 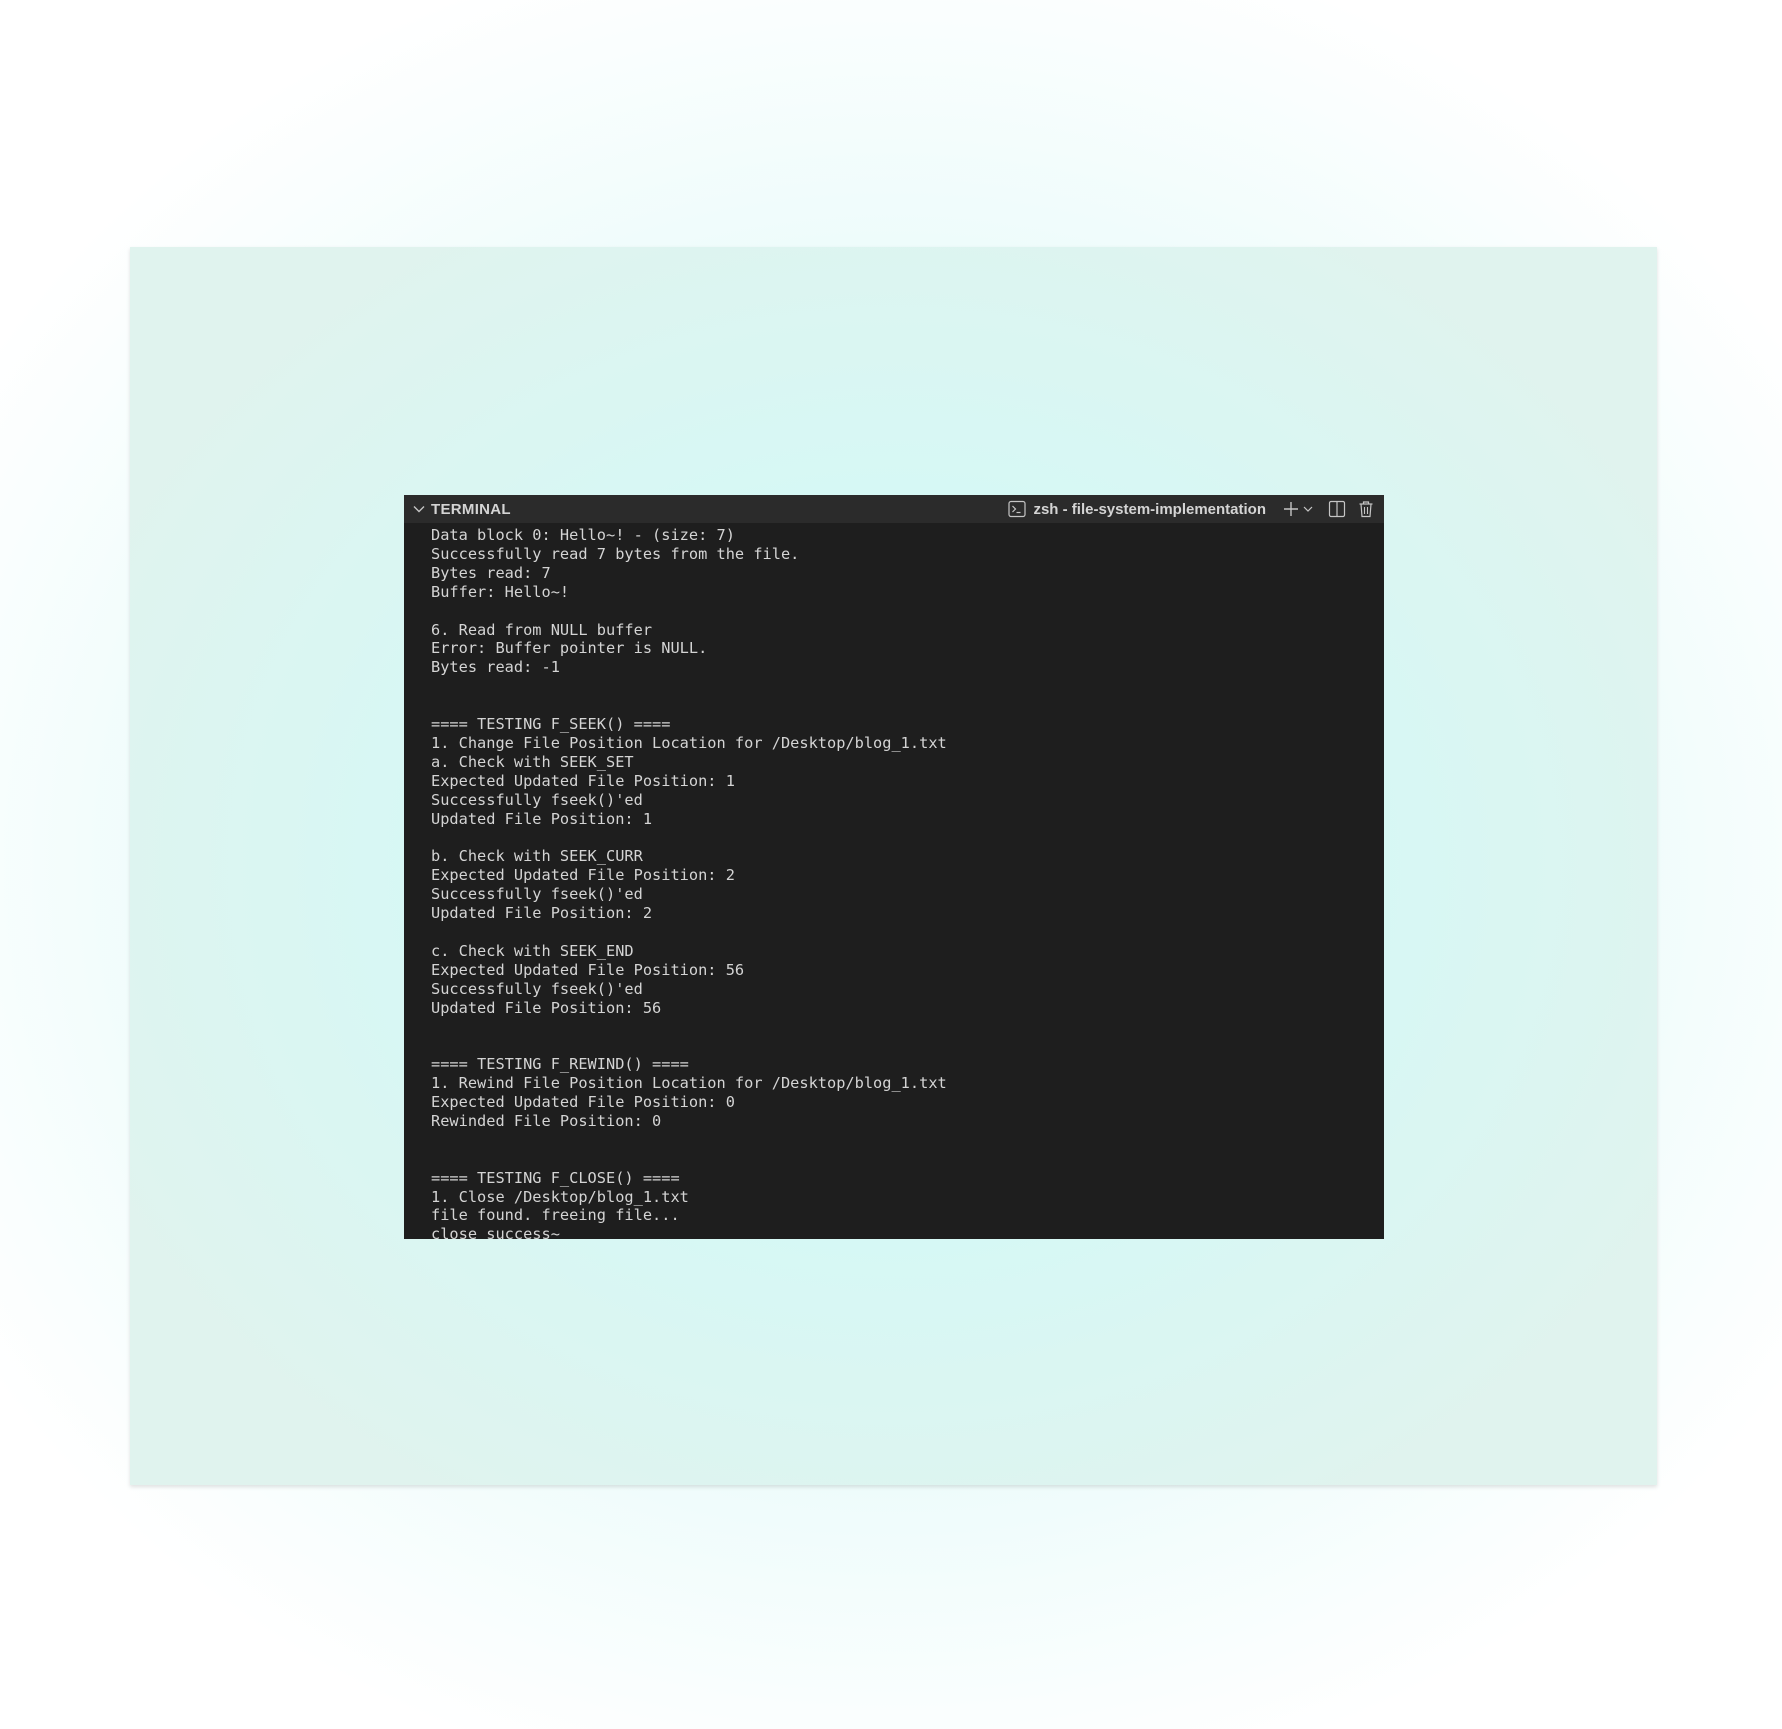 I want to click on terminal-line: ==== TESTING F_SEEK() ====, so click(x=551, y=724).